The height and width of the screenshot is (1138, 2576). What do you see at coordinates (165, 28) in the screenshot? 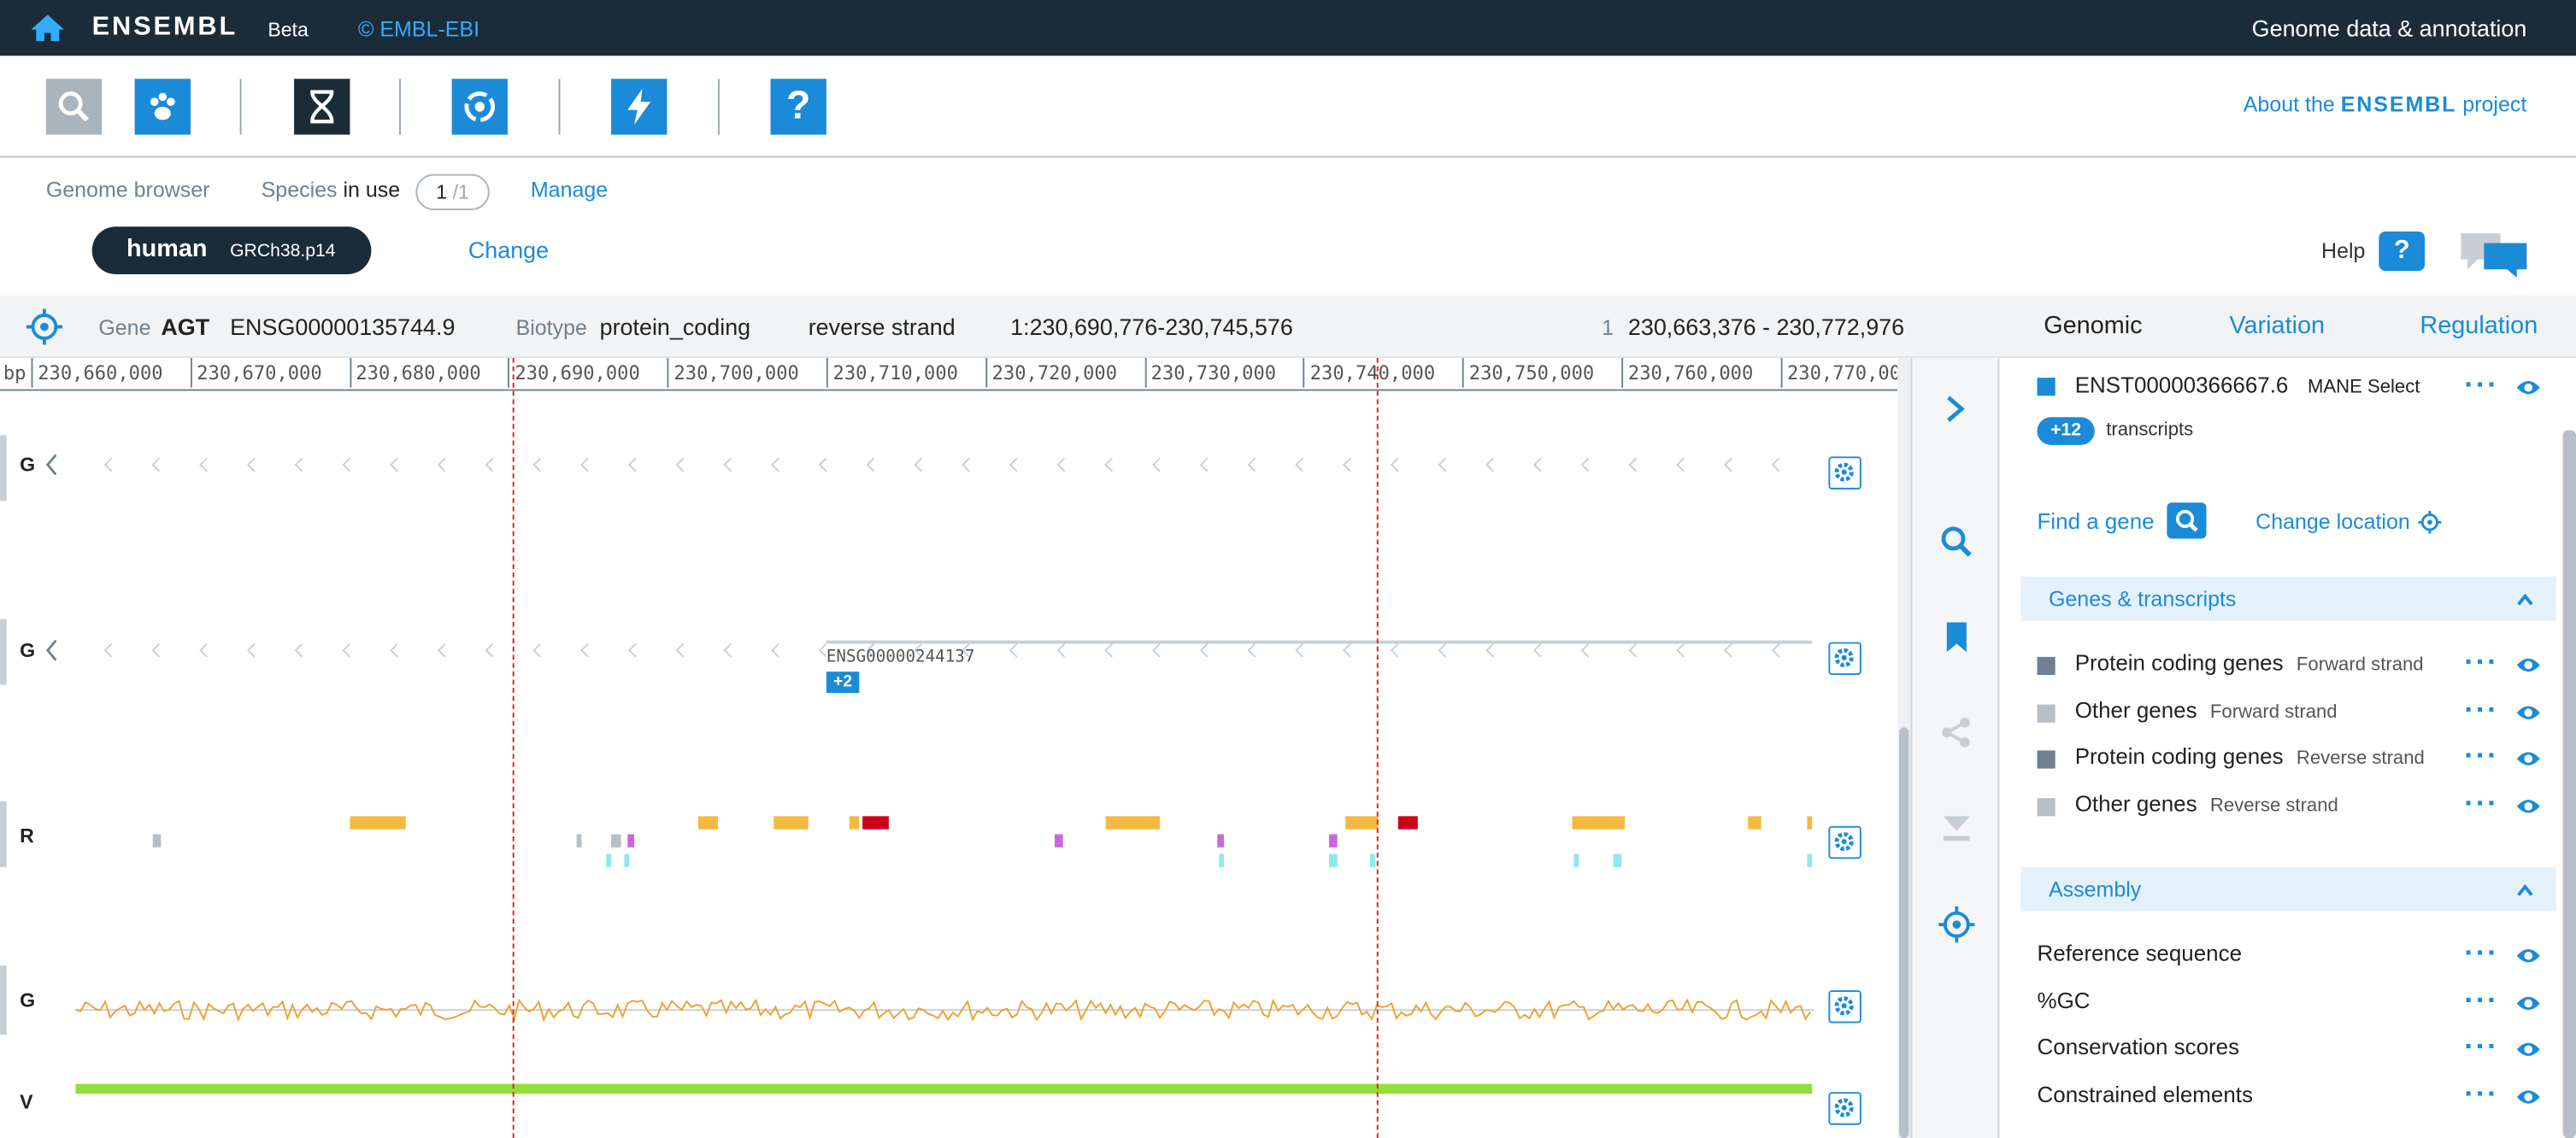
I see `ensembl-logo: ENSEMBL` at bounding box center [165, 28].